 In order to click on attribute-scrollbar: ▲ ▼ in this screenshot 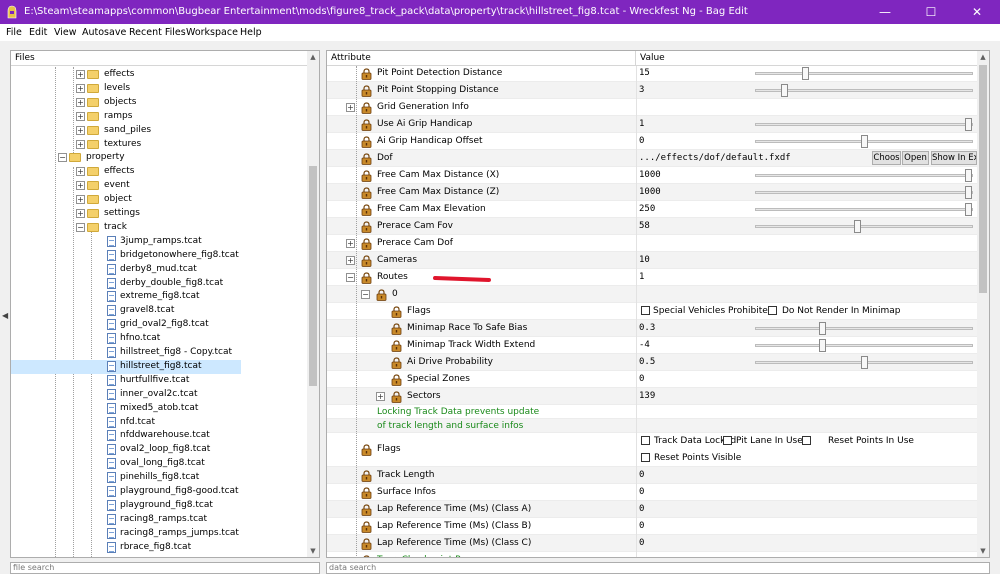, I will do `click(983, 304)`.